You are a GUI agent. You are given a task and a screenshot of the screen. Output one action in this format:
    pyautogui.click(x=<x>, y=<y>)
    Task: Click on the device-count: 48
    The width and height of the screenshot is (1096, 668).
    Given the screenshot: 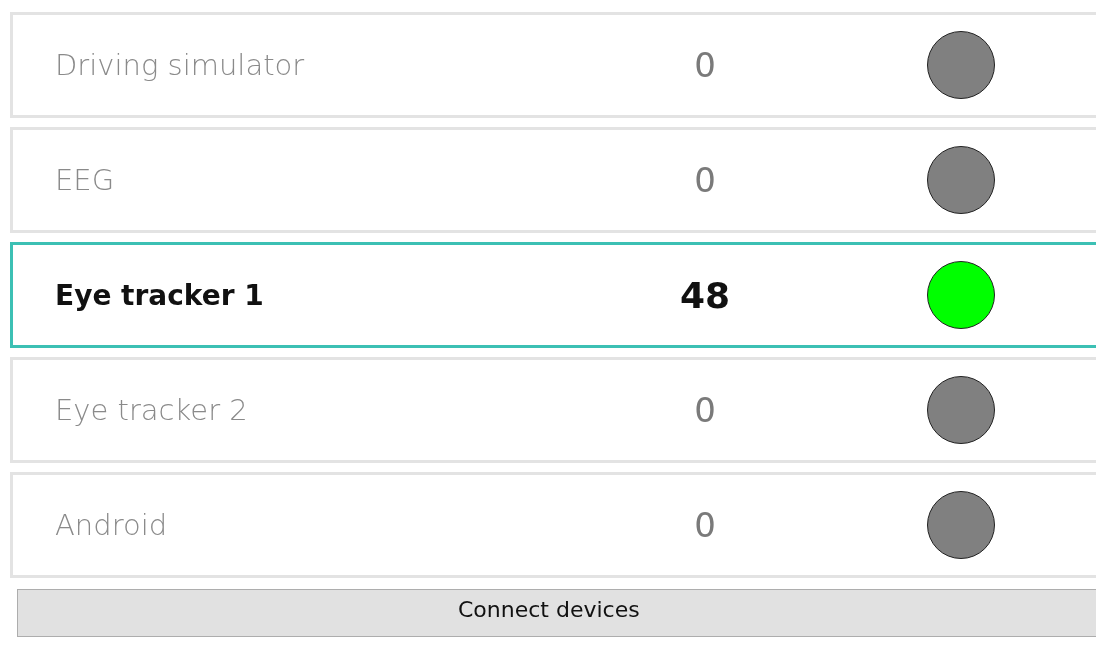 What is the action you would take?
    pyautogui.click(x=705, y=295)
    